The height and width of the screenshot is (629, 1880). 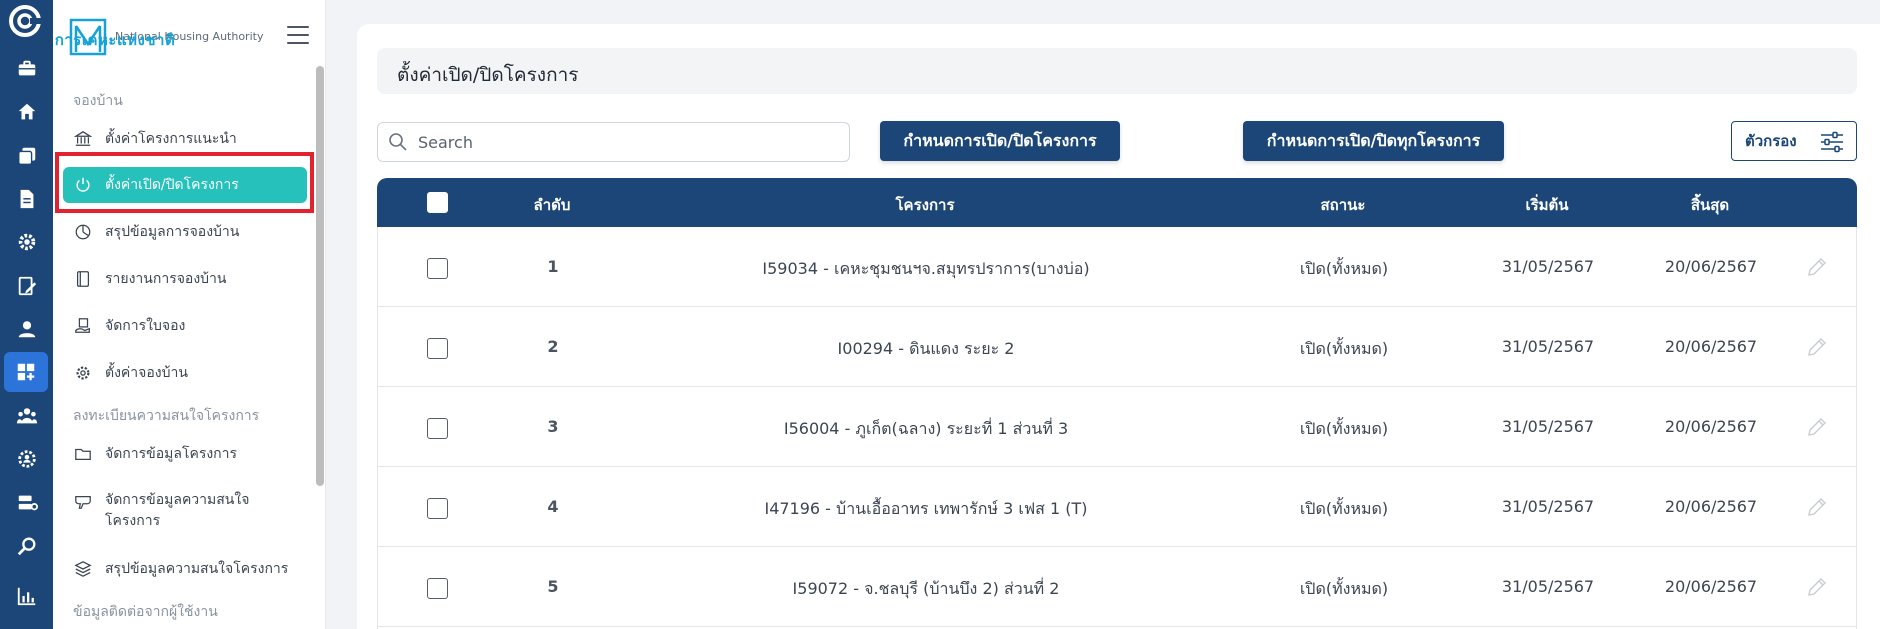 What do you see at coordinates (26, 459) in the screenshot?
I see `rail-settings-user-icon` at bounding box center [26, 459].